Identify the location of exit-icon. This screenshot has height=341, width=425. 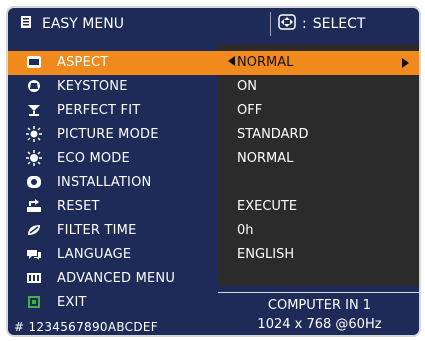
(34, 302).